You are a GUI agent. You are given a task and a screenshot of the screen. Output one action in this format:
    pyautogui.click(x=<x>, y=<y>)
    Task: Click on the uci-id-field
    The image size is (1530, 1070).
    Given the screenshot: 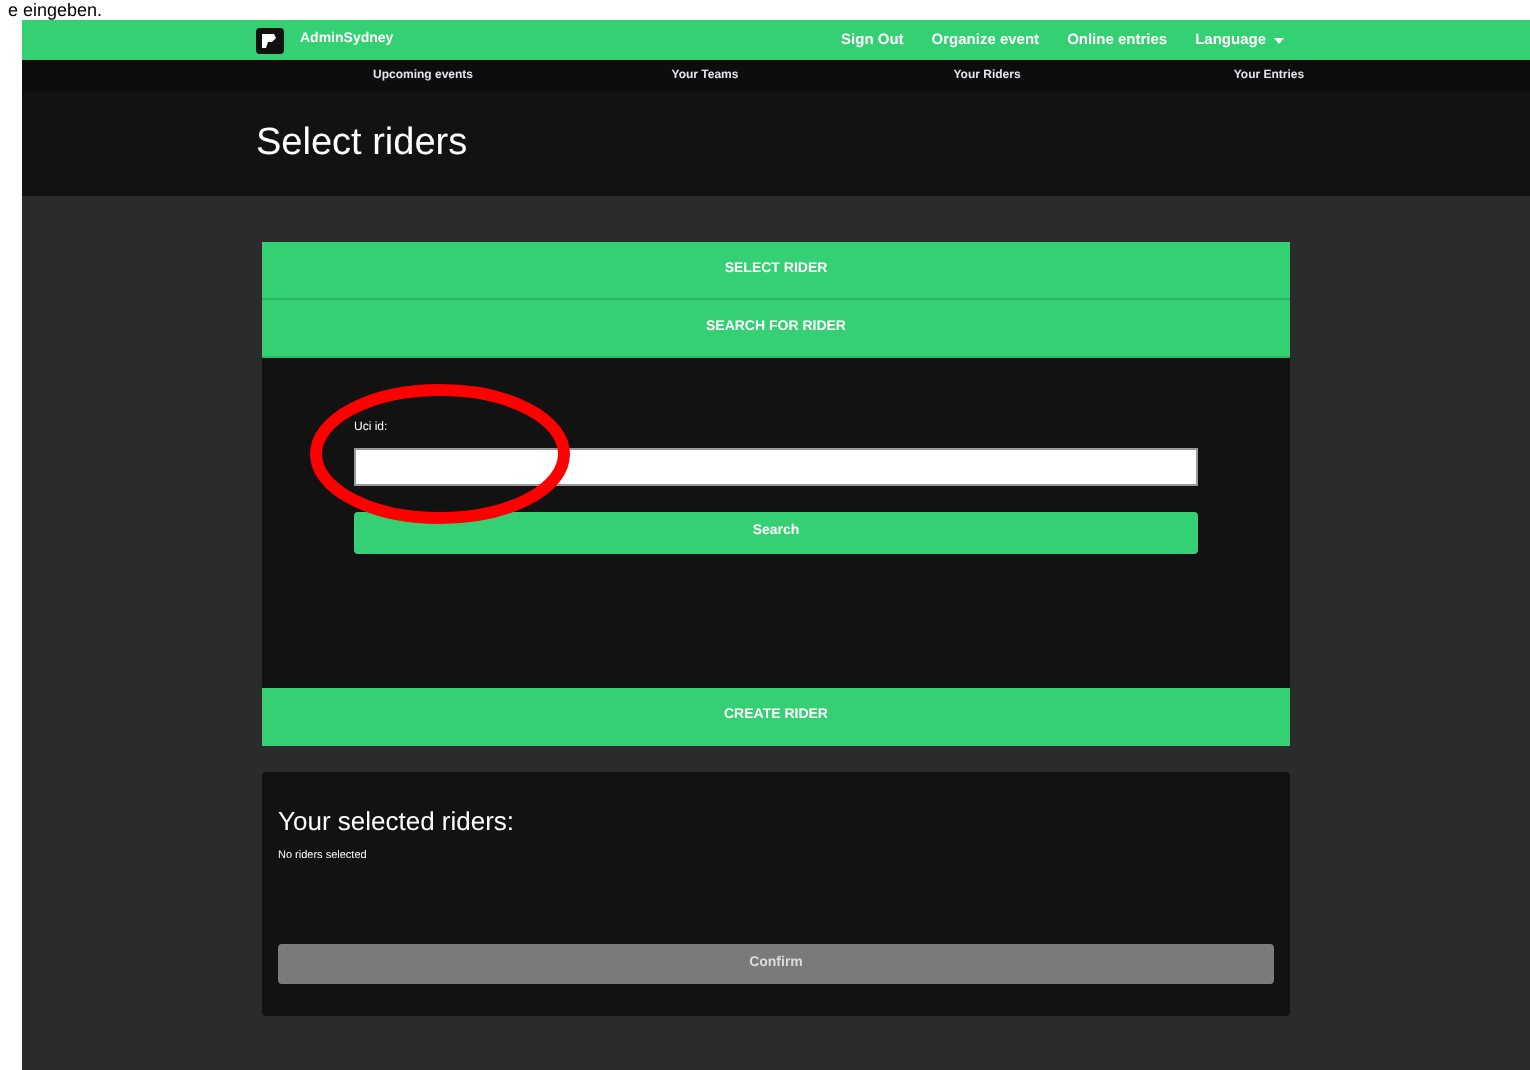 What is the action you would take?
    pyautogui.click(x=776, y=467)
    